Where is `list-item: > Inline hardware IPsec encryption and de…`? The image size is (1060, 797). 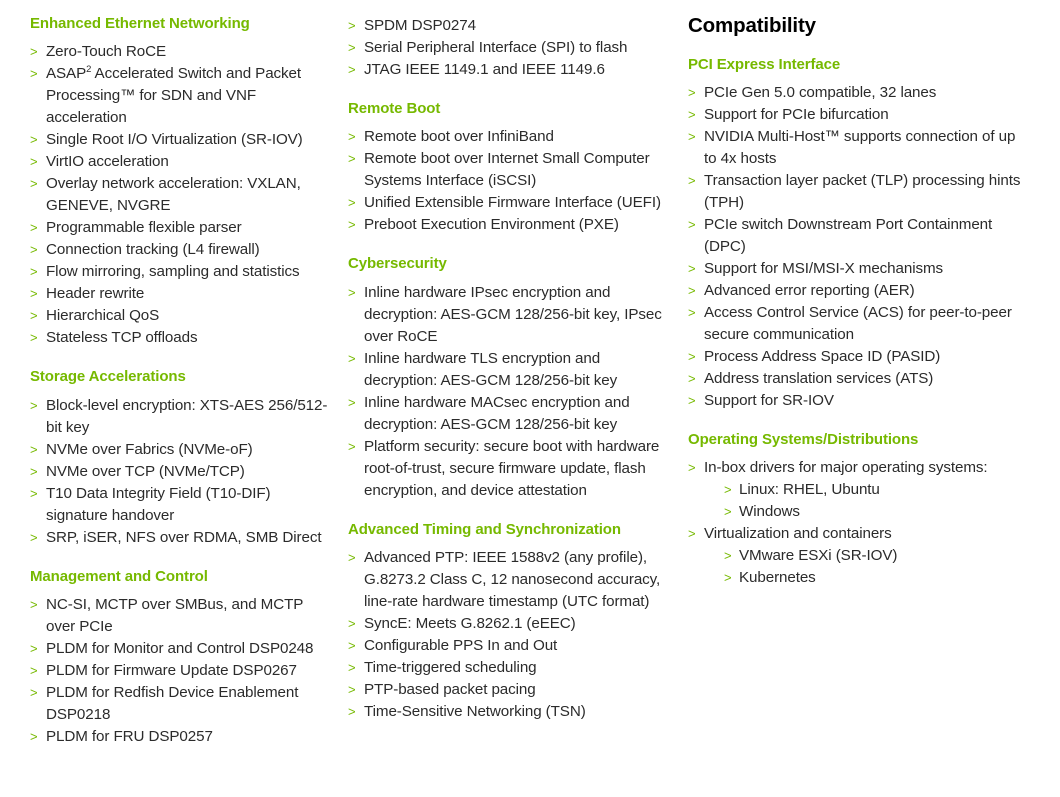
list-item: > Inline hardware IPsec encryption and de… is located at coordinates (511, 315).